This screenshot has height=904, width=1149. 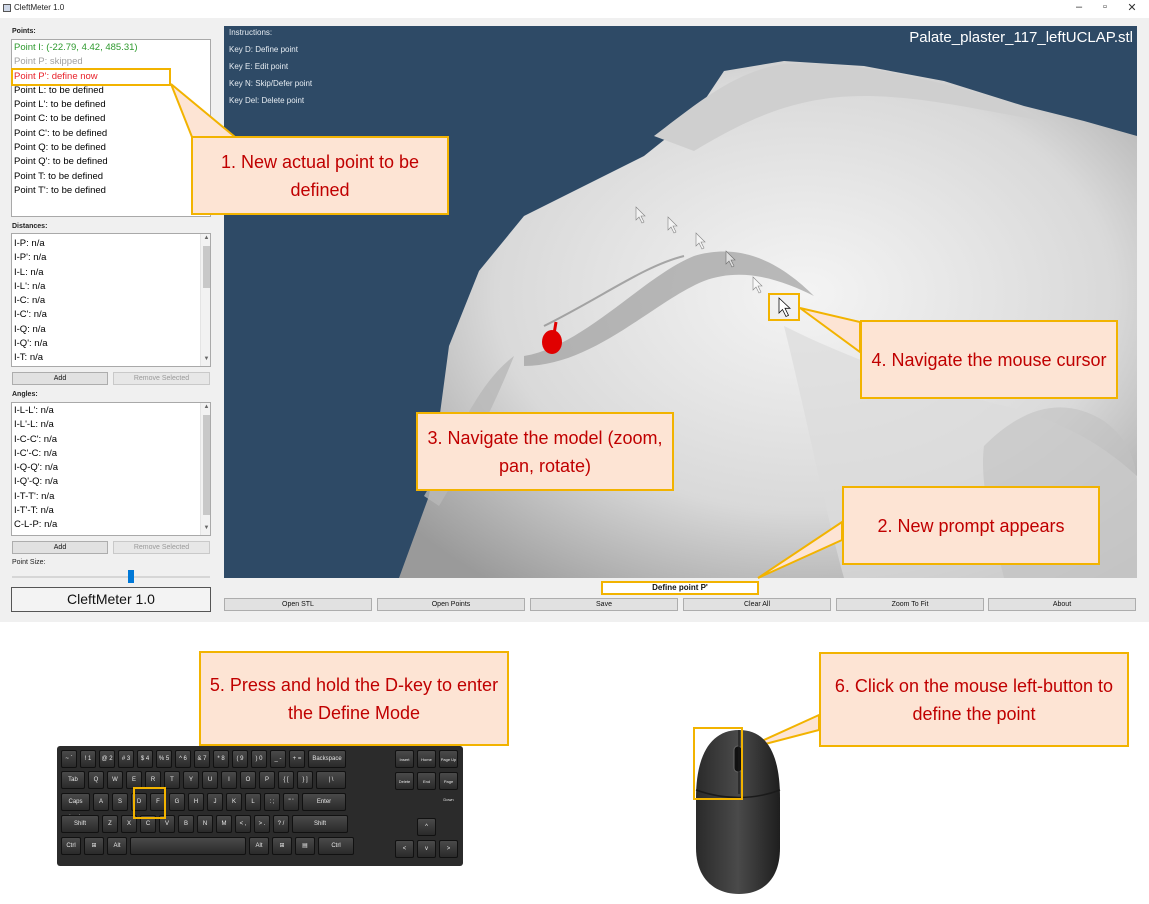 What do you see at coordinates (404, 849) in the screenshot?
I see `arrow-key: <` at bounding box center [404, 849].